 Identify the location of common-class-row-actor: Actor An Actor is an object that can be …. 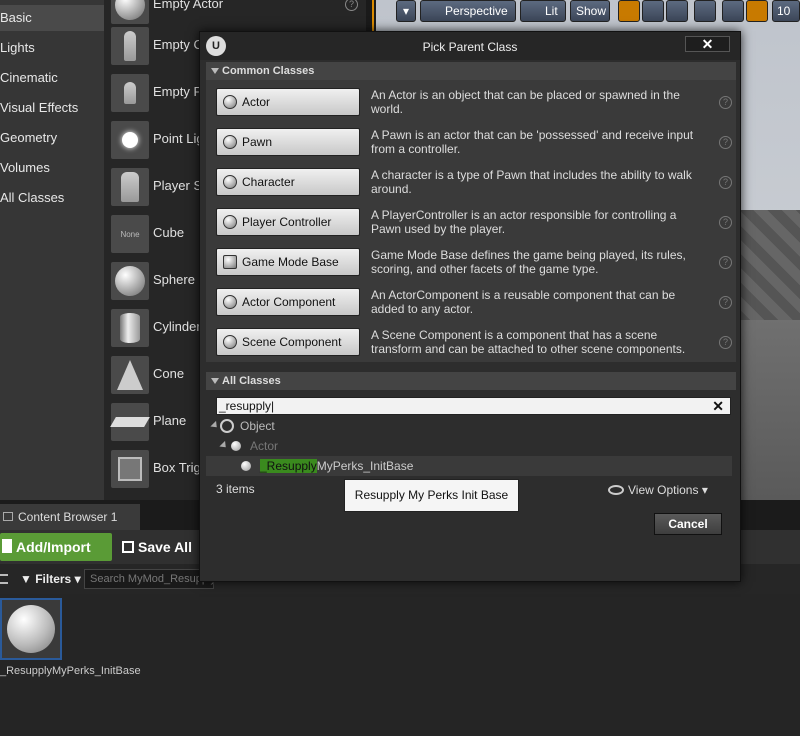
(476, 108).